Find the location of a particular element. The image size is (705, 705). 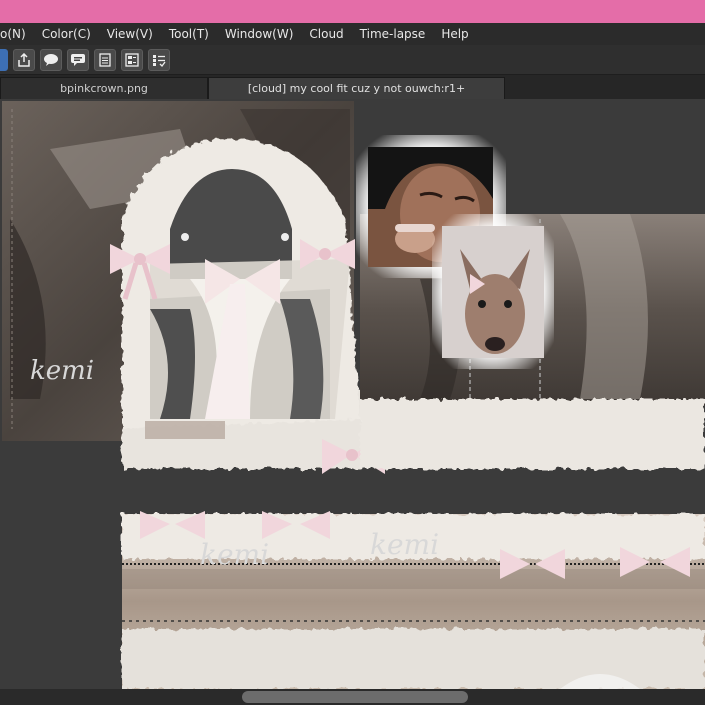

page-button is located at coordinates (105, 59).